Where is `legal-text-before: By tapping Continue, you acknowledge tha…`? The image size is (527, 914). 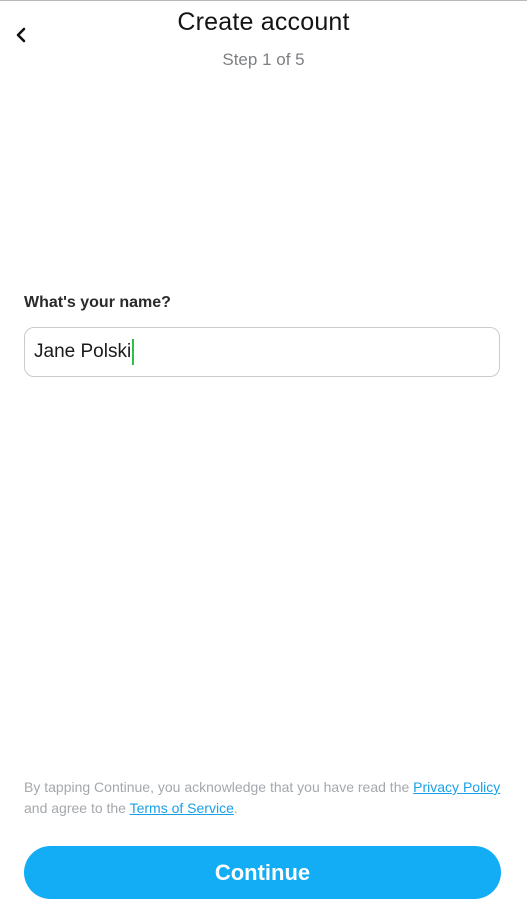
legal-text-before: By tapping Continue, you acknowledge tha… is located at coordinates (219, 787).